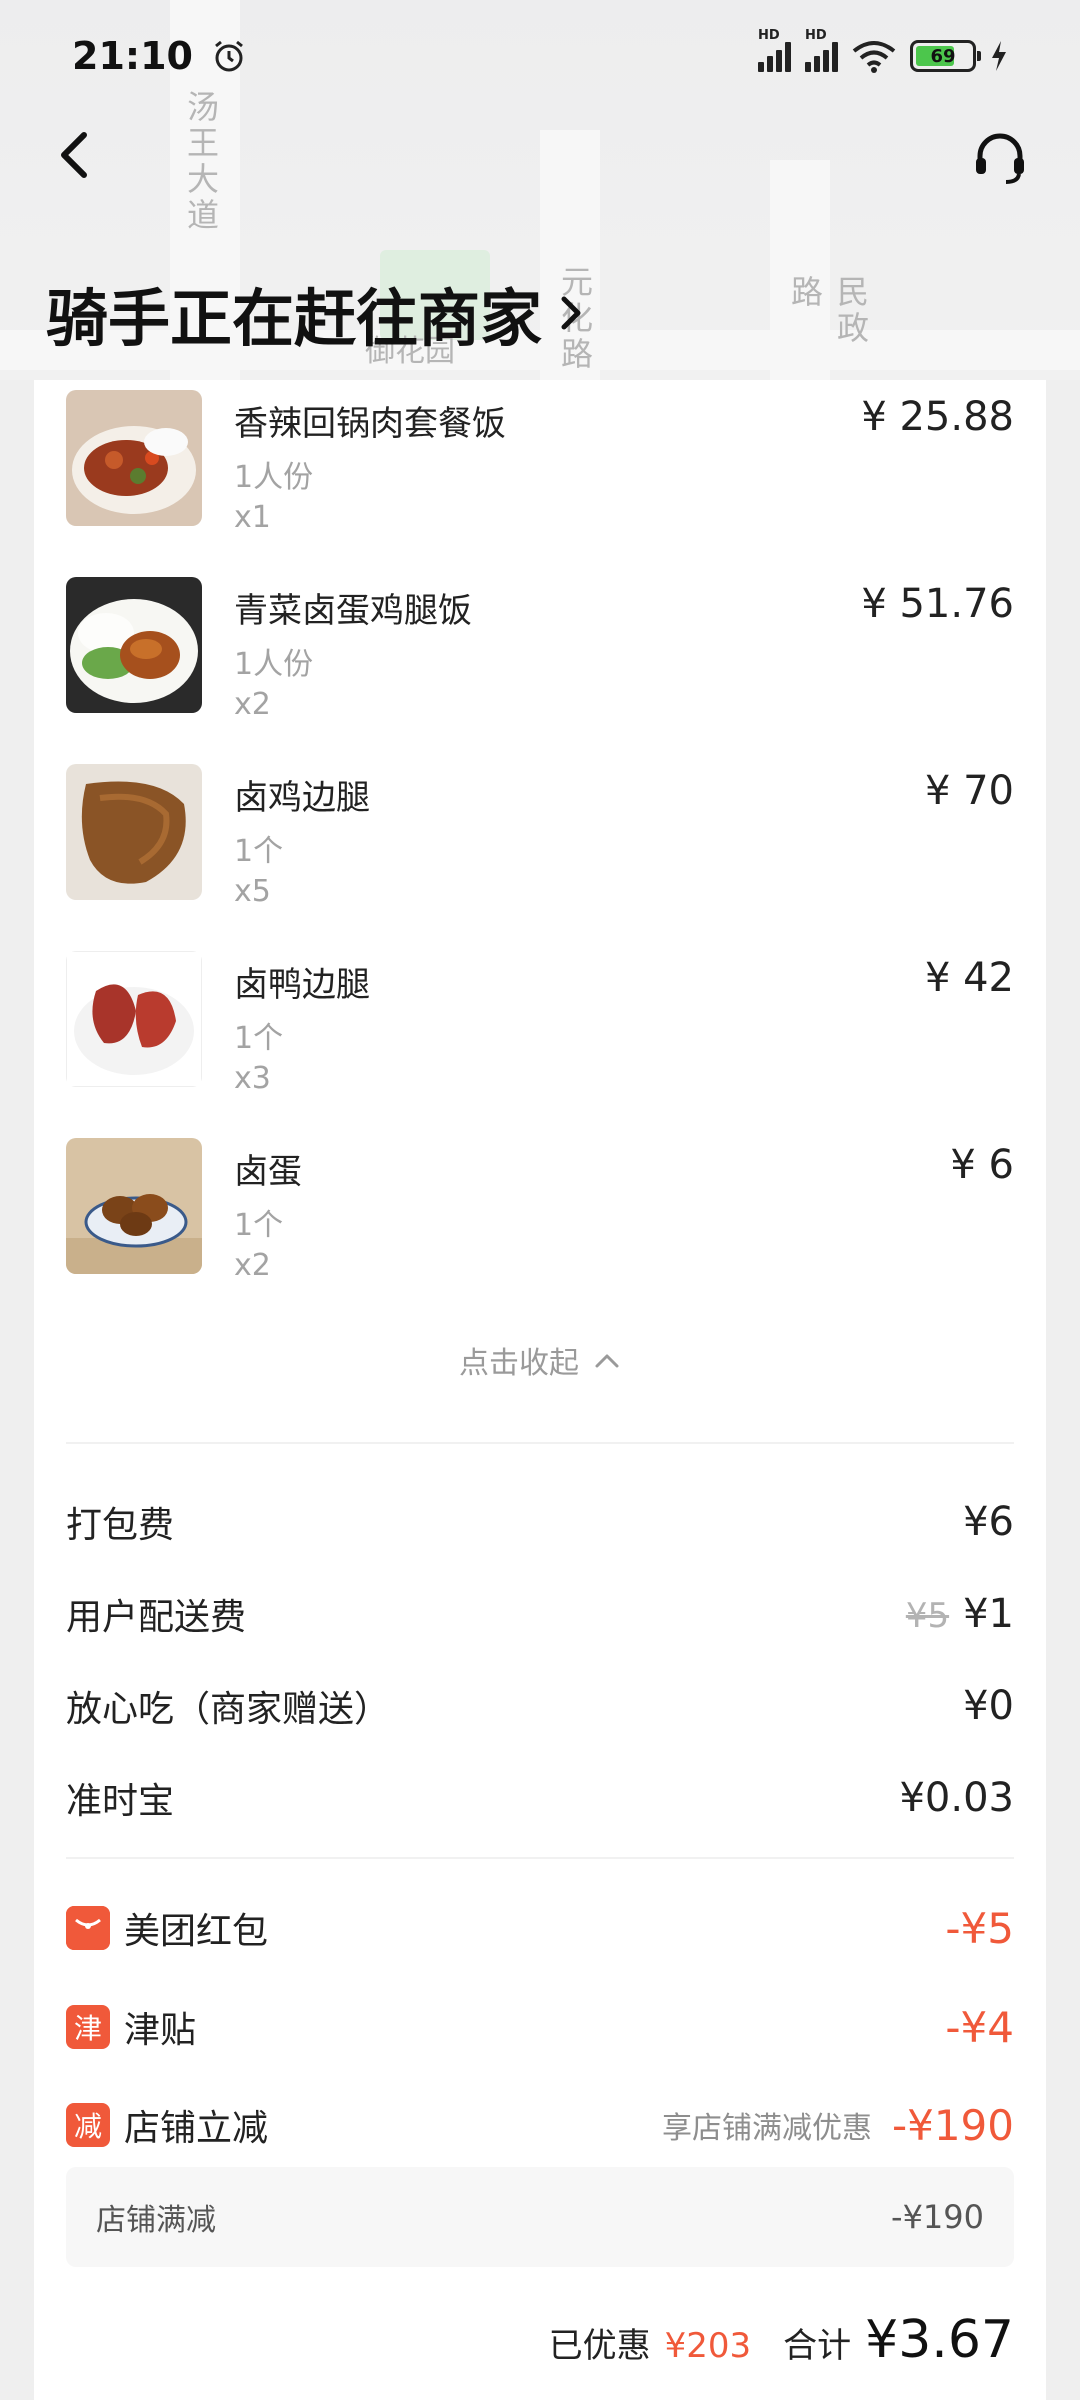 Image resolution: width=1080 pixels, height=2400 pixels. I want to click on collapse-label: 点击收起, so click(519, 1363).